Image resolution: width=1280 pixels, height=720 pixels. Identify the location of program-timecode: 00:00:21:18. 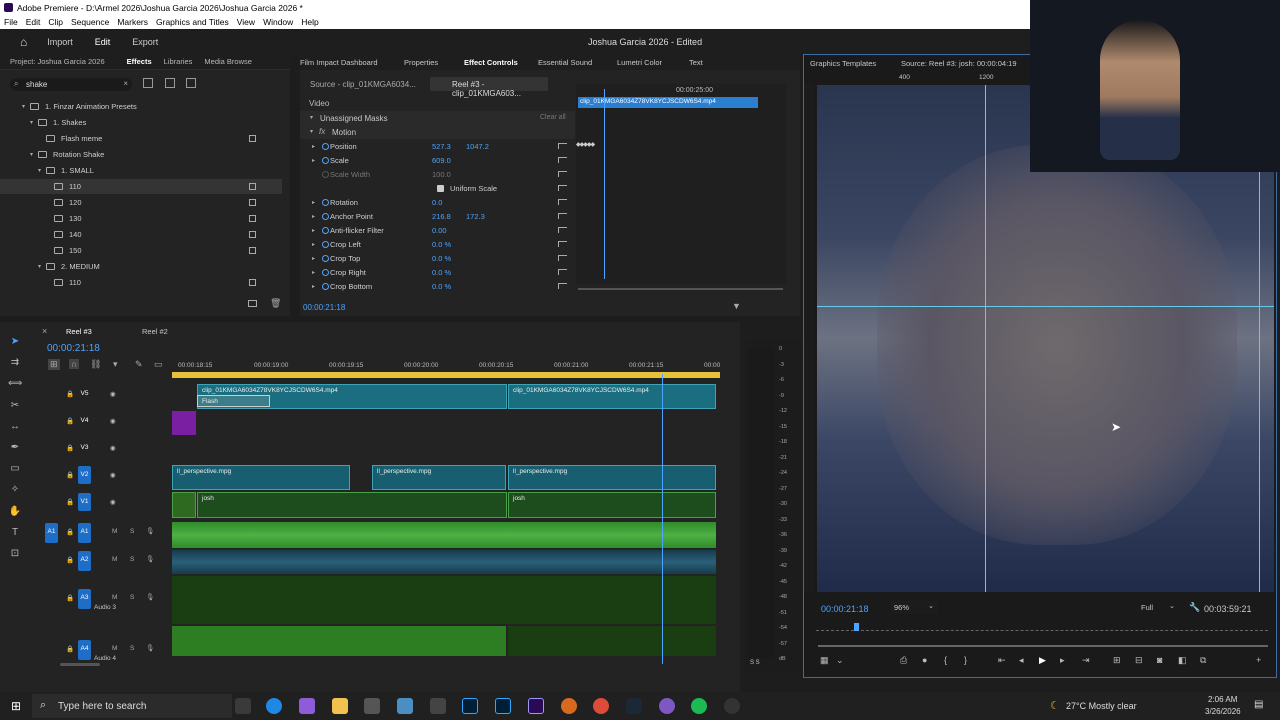
(845, 609).